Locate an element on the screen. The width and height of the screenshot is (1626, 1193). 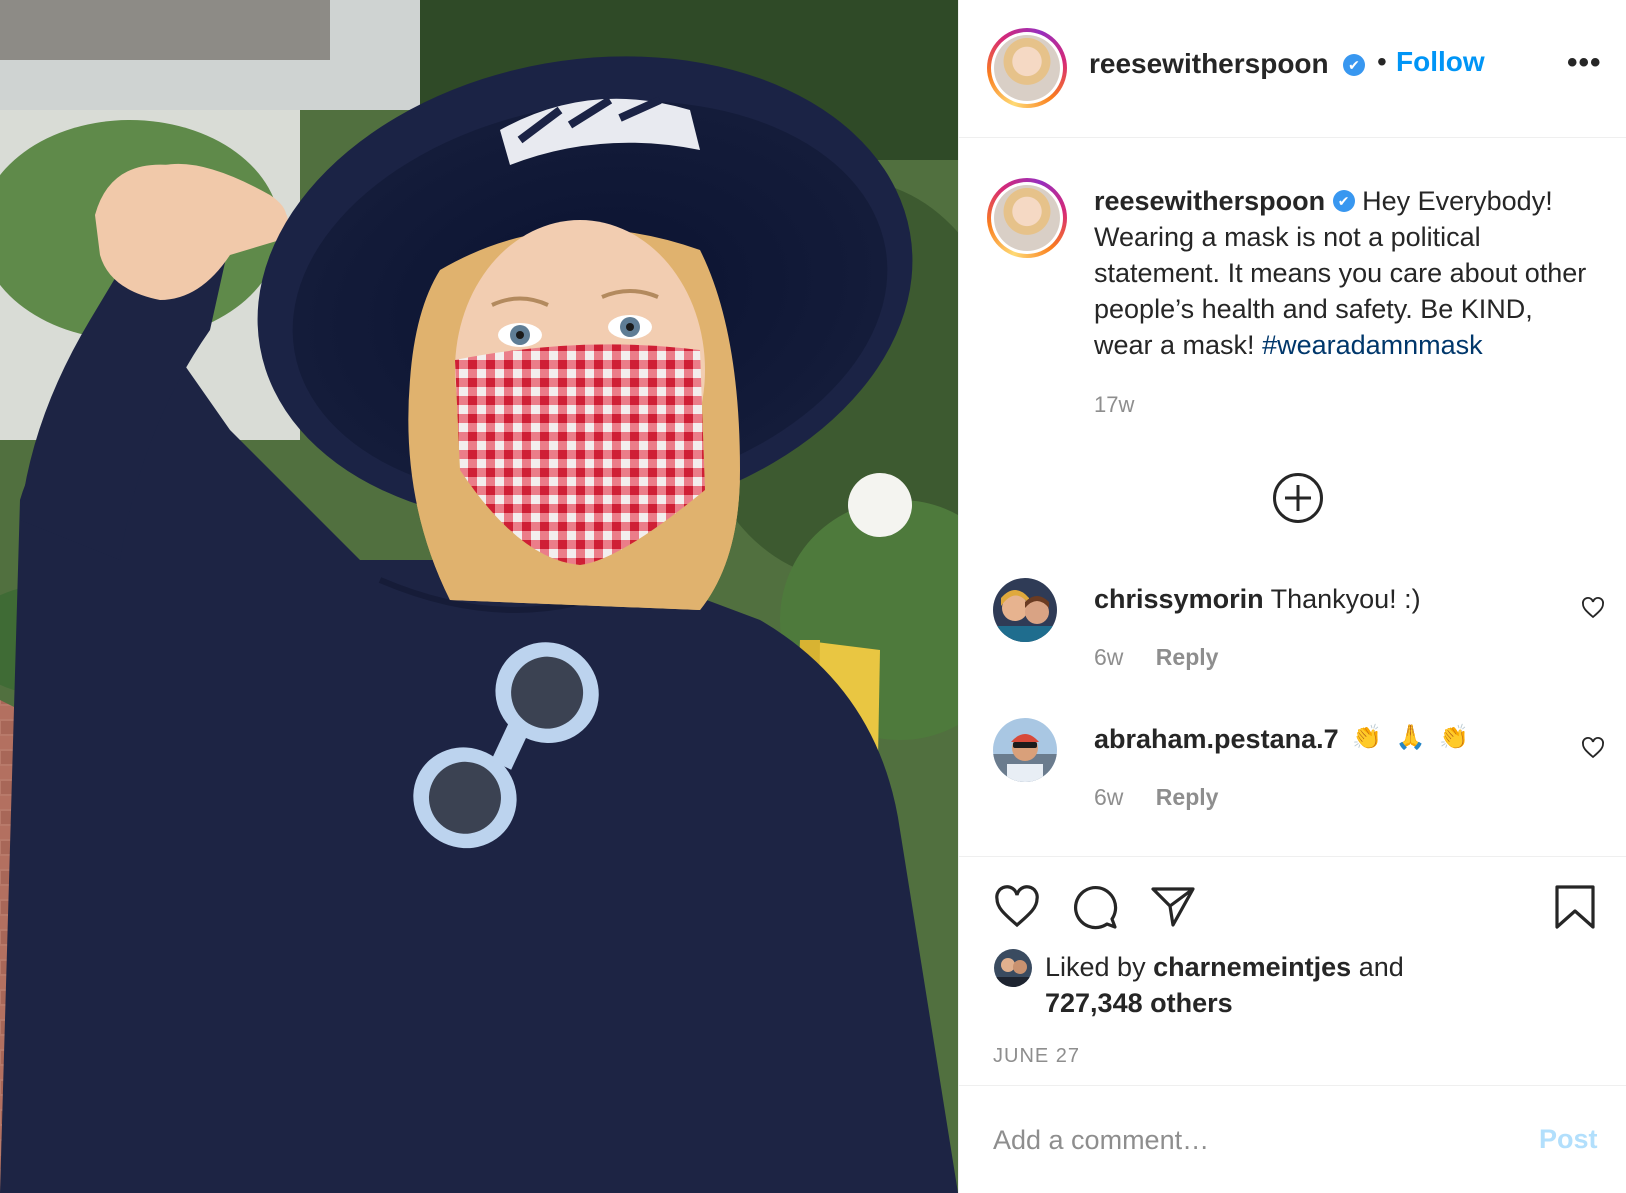
heart-icon is located at coordinates (1017, 907).